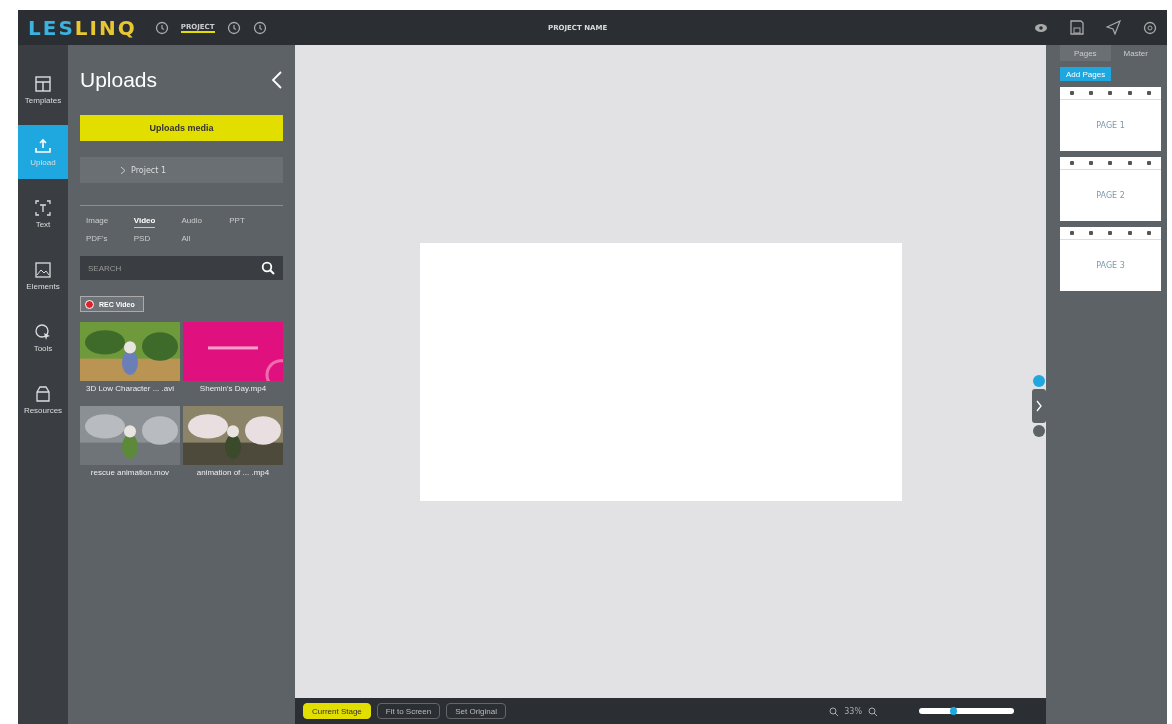  What do you see at coordinates (43, 146) in the screenshot?
I see `upload-icon` at bounding box center [43, 146].